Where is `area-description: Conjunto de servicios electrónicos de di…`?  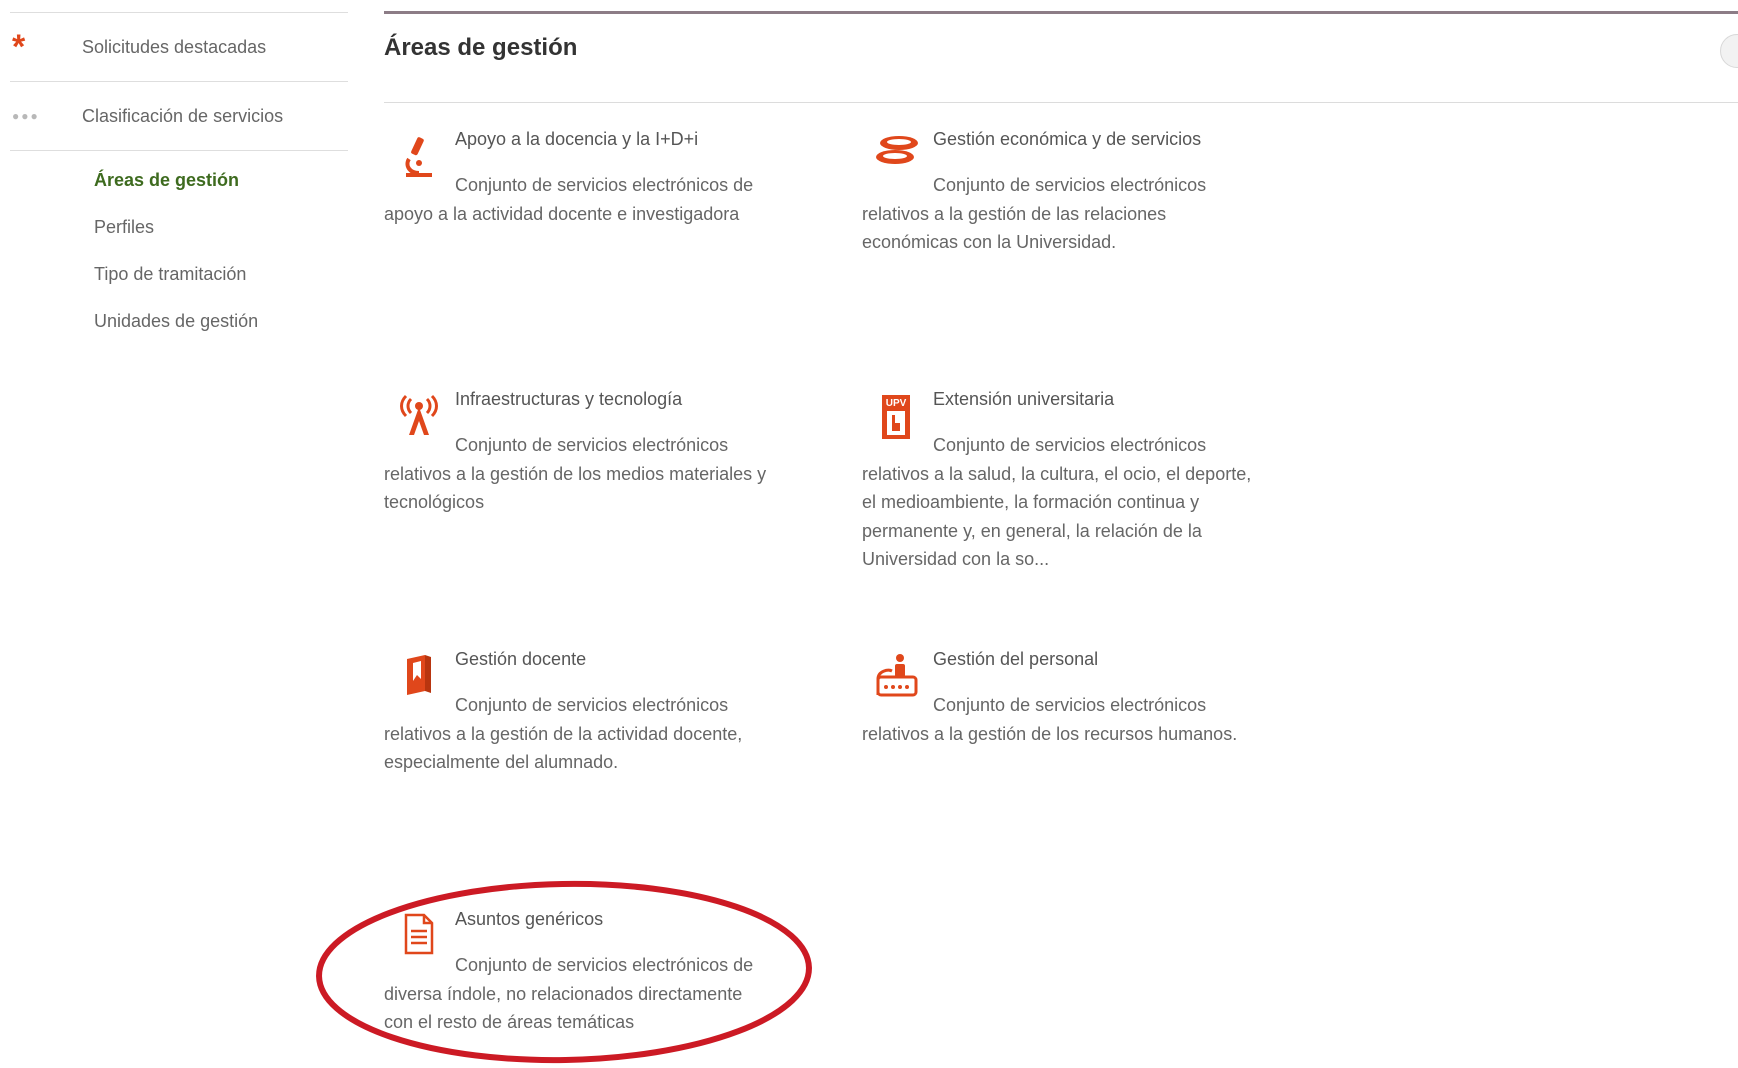 area-description: Conjunto de servicios electrónicos de di… is located at coordinates (569, 993).